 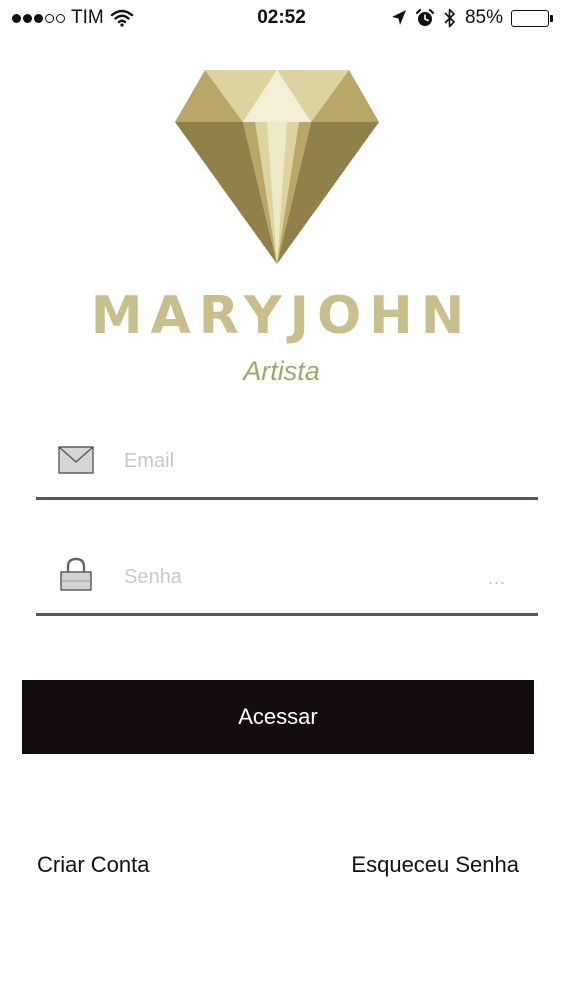 I want to click on email-input, so click(x=294, y=461).